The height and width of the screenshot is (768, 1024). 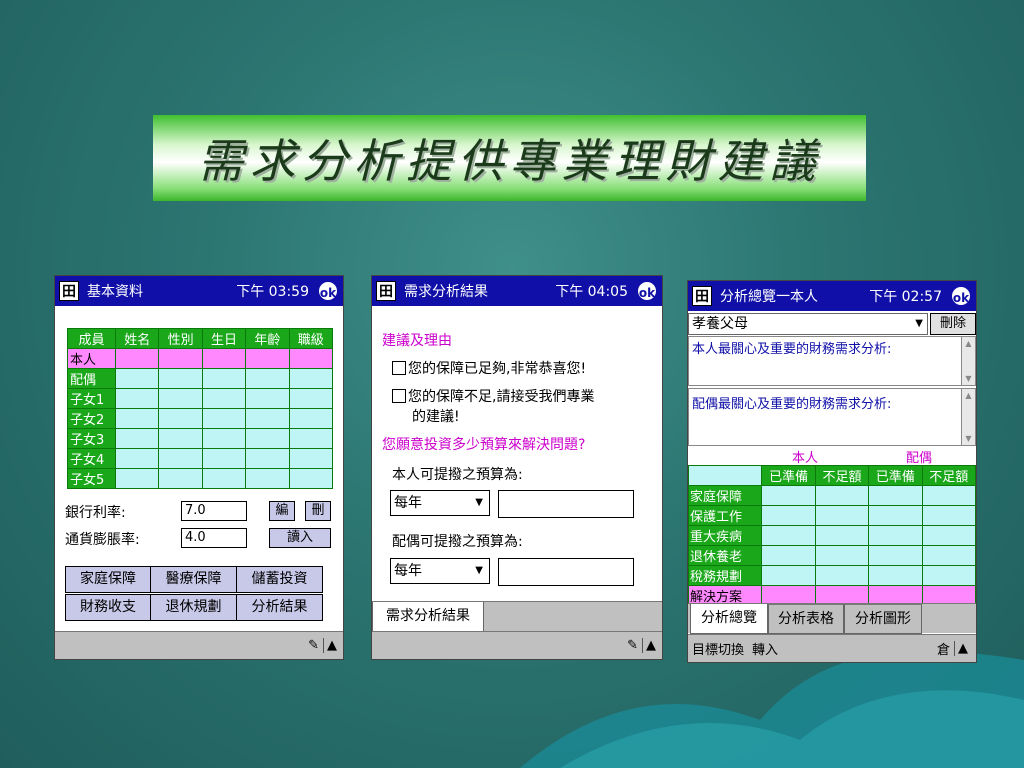 I want to click on self-period-select: 每年 ▼, so click(x=440, y=503).